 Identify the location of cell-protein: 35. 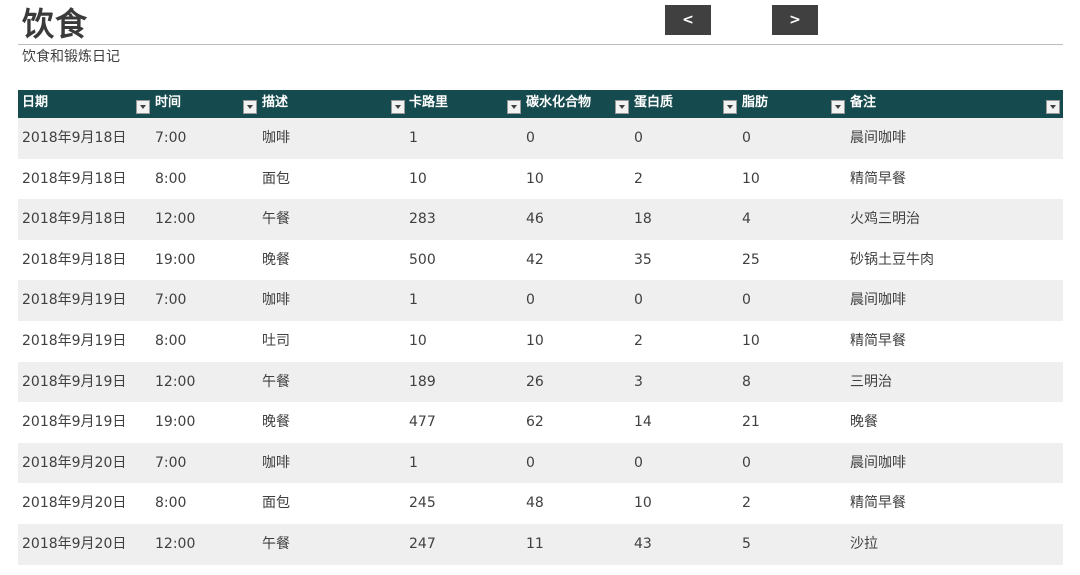
(643, 260).